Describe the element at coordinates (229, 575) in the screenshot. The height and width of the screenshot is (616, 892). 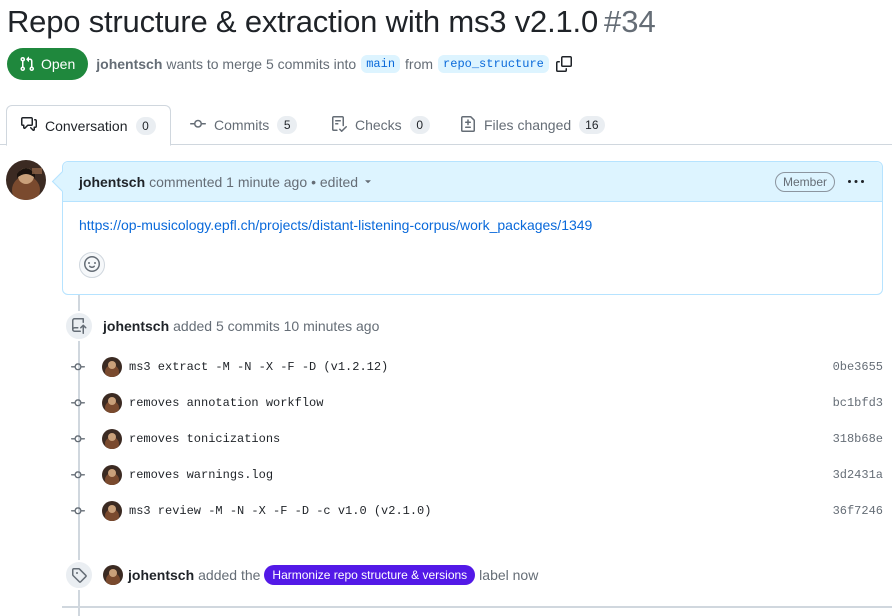
I see `event-text: added the` at that location.